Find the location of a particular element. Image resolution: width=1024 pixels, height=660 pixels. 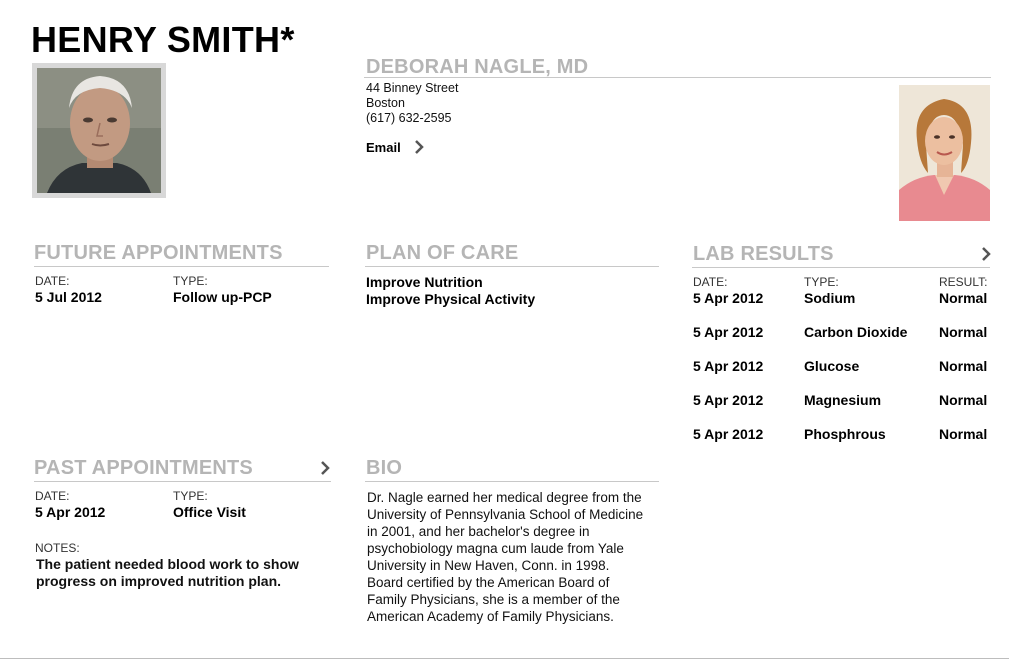

patient-name: HENRY SMITH* is located at coordinates (163, 39).